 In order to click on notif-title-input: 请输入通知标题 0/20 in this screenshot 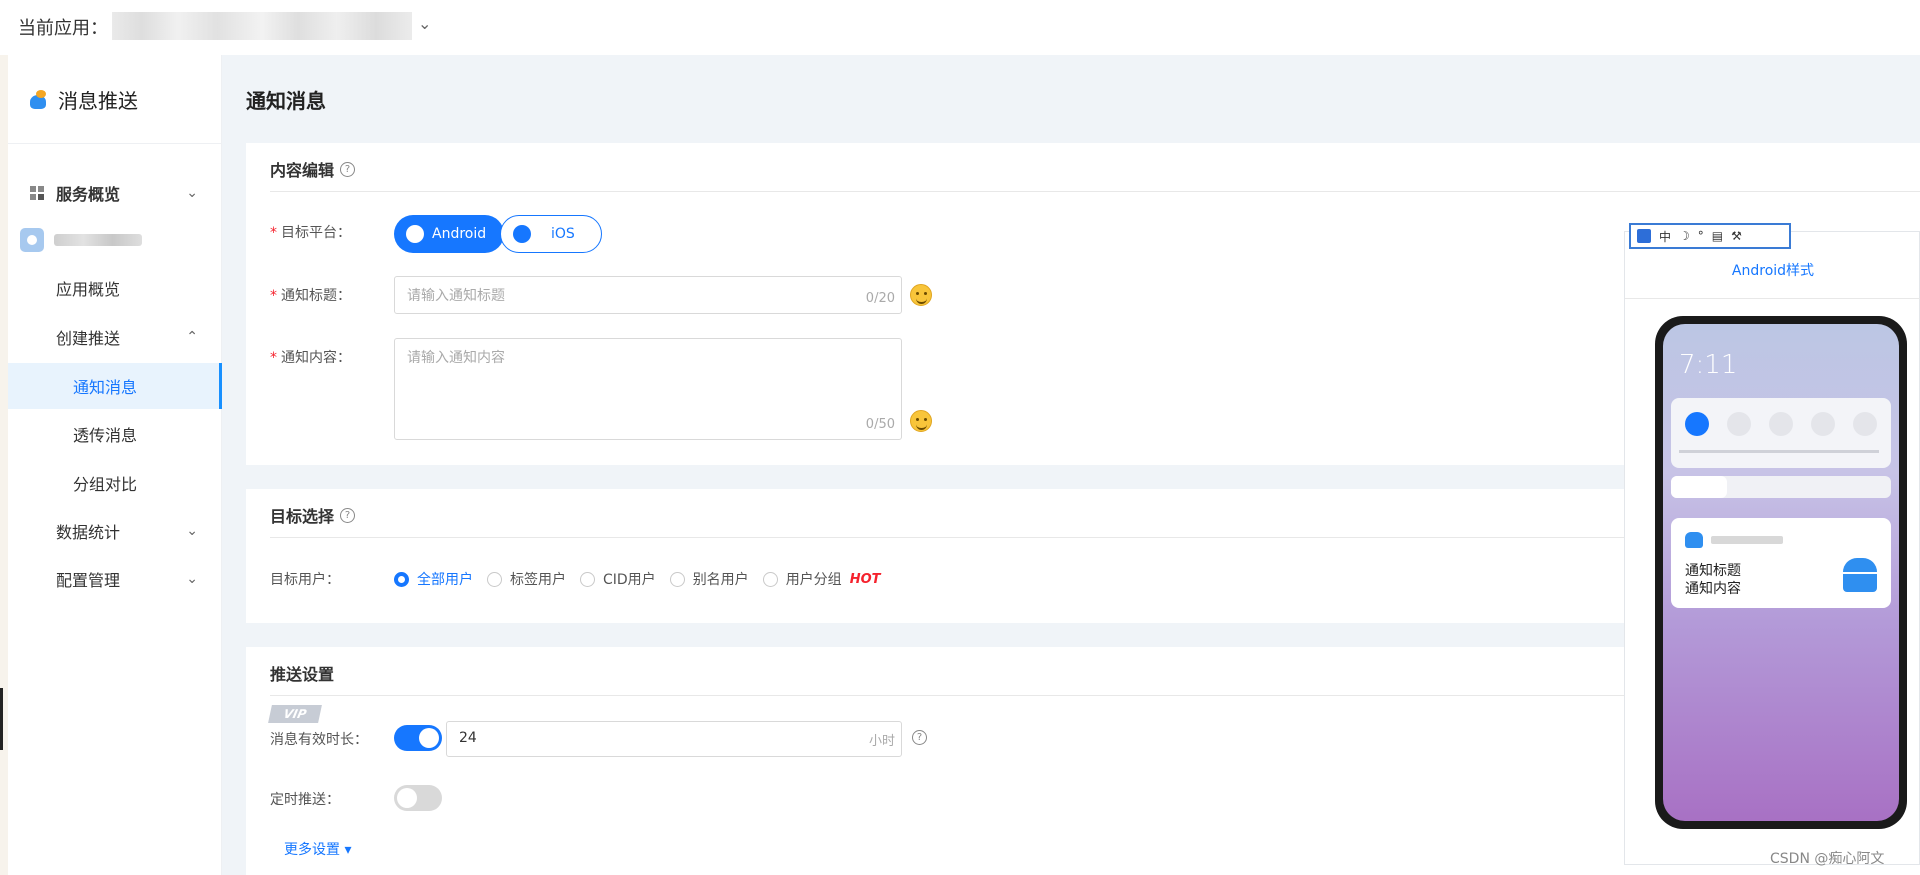, I will do `click(648, 295)`.